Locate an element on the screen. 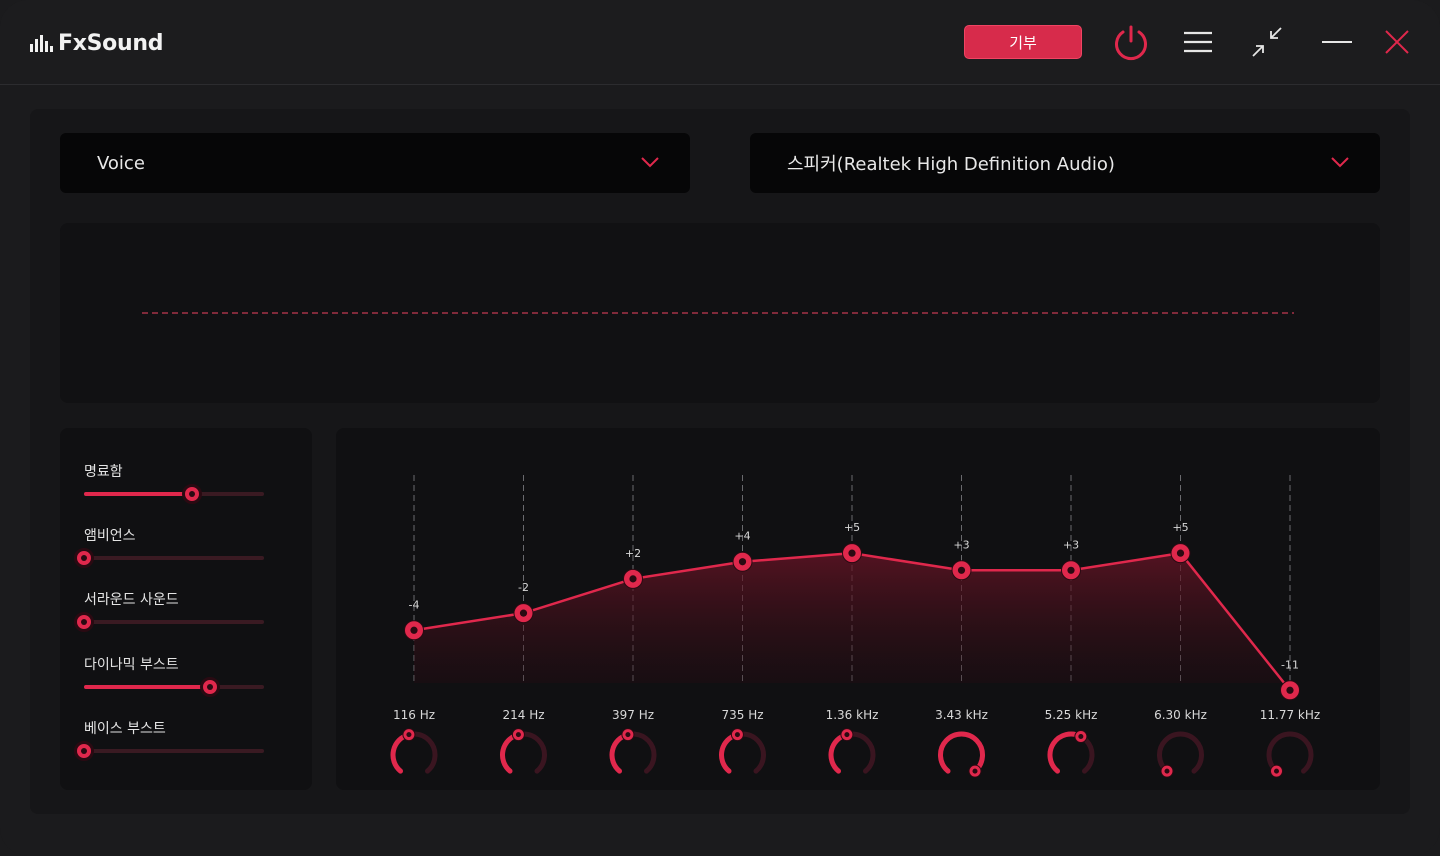 The width and height of the screenshot is (1440, 856). band-frequency-label: 6.30 kHz is located at coordinates (1180, 715).